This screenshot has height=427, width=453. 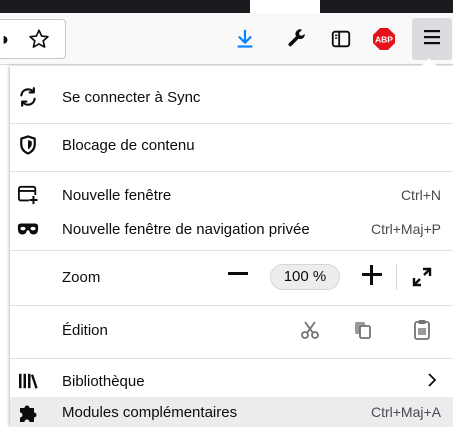 I want to click on url-bar-edge-glyph: ◗, so click(x=5, y=39).